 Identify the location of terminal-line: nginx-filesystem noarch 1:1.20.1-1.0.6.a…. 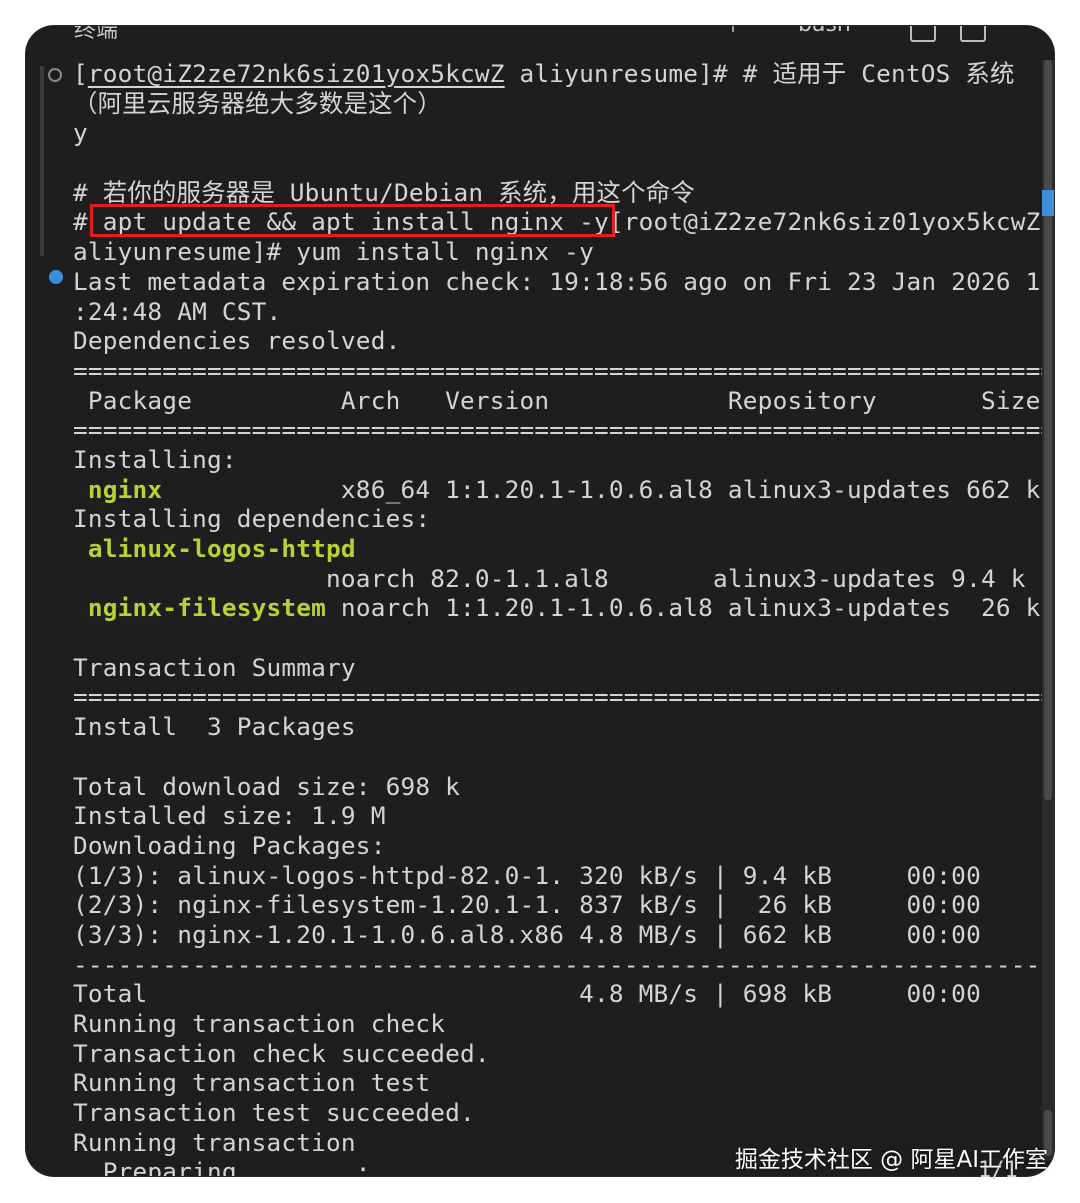
(558, 608).